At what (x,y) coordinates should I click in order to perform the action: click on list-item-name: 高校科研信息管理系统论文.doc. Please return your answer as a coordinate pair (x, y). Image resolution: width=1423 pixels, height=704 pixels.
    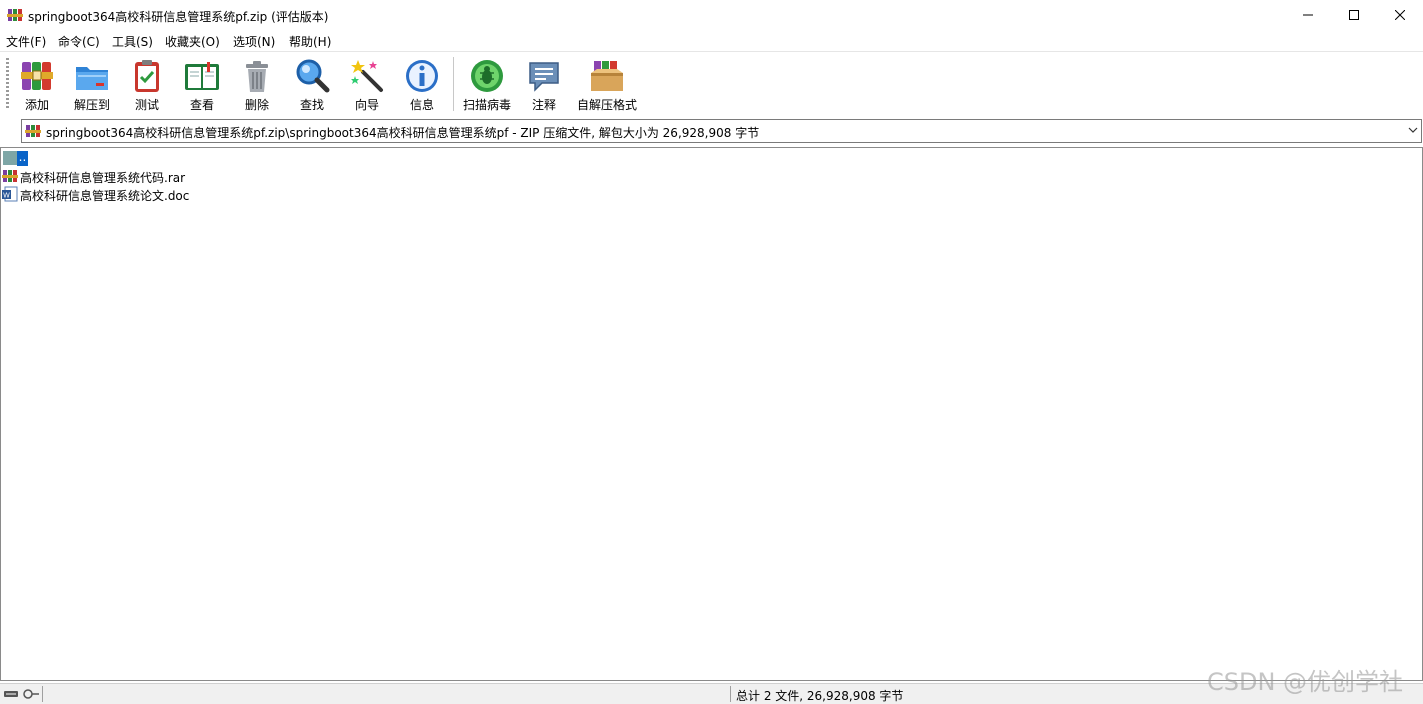
    Looking at the image, I should click on (105, 196).